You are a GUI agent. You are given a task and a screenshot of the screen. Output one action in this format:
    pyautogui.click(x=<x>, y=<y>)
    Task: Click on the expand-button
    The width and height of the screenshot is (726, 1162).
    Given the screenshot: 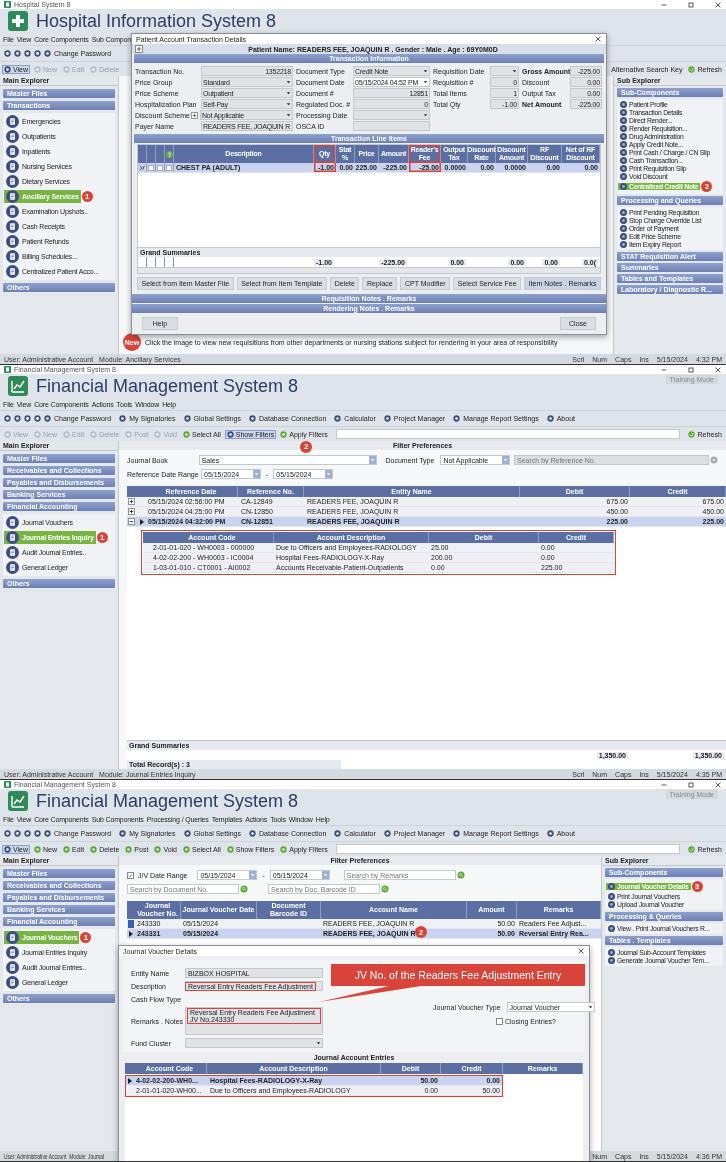 What is the action you would take?
    pyautogui.click(x=139, y=49)
    